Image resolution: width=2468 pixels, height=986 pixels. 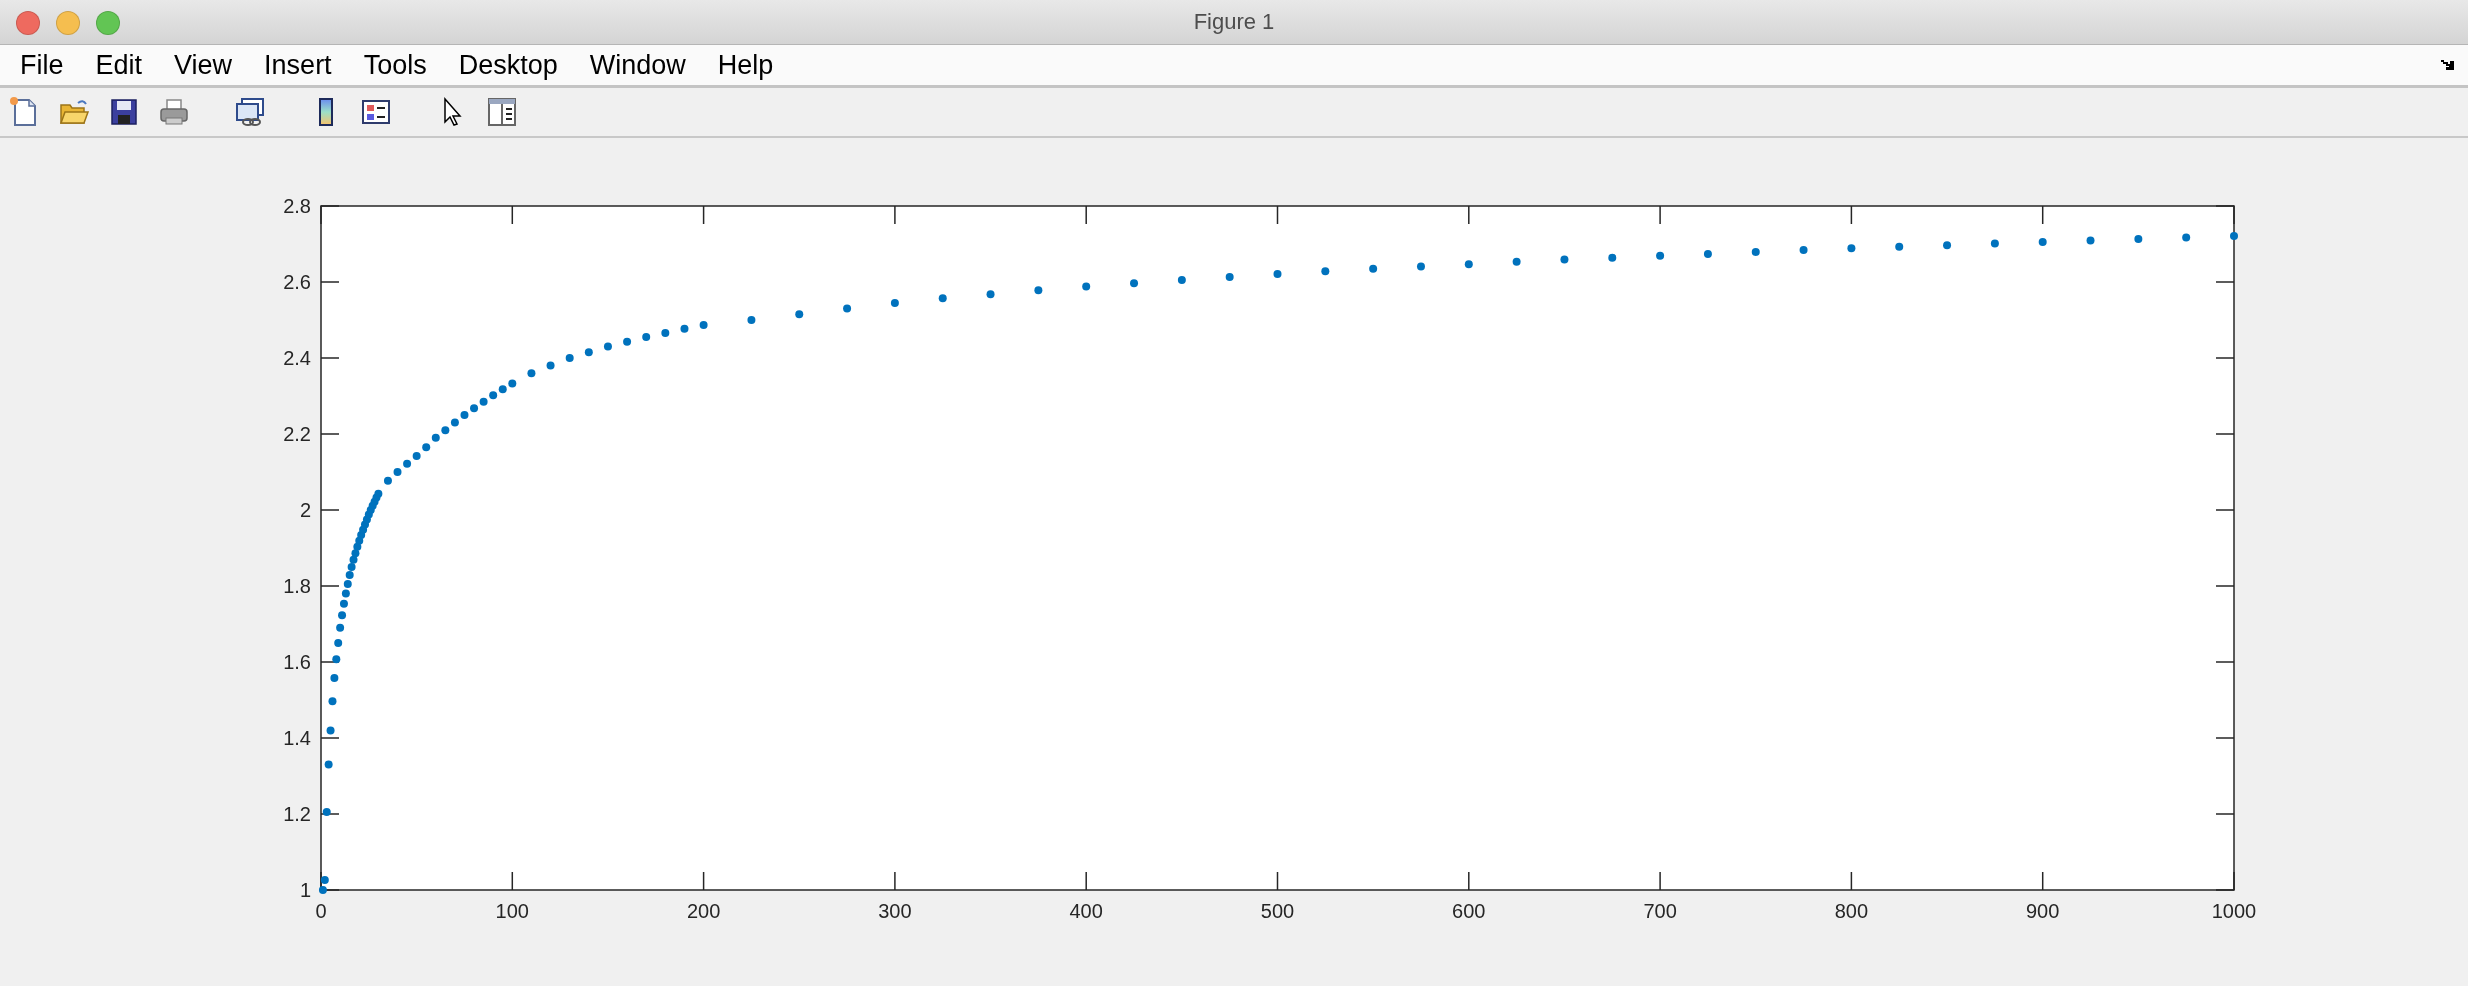 What do you see at coordinates (250, 112) in the screenshot?
I see `linked-windows-icon` at bounding box center [250, 112].